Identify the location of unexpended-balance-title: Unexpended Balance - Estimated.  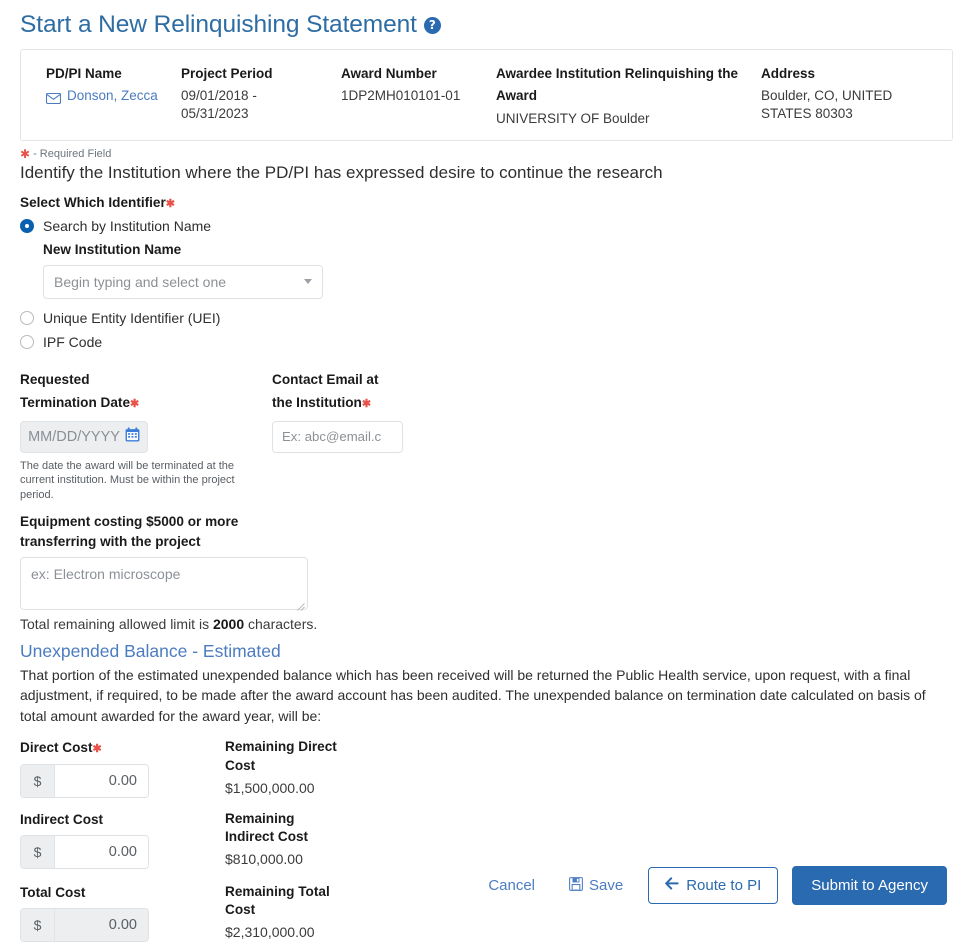
(150, 651).